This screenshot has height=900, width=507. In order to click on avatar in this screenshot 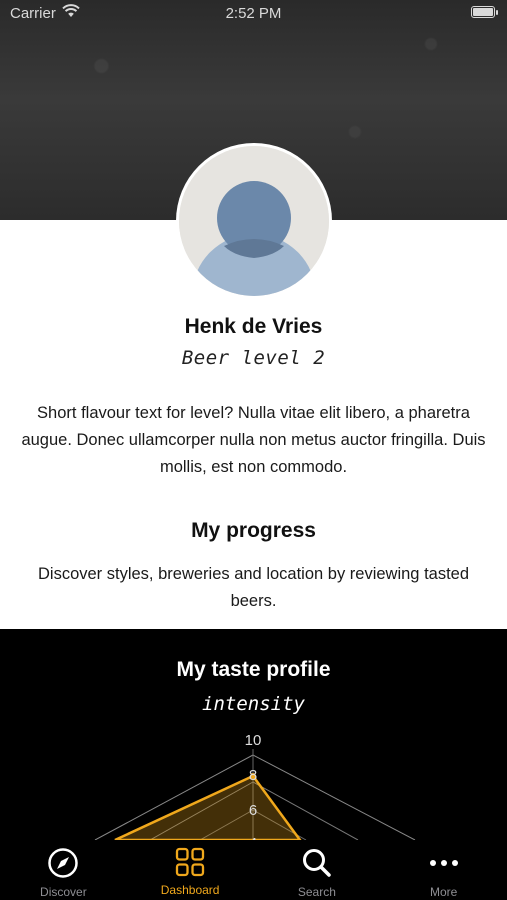, I will do `click(254, 221)`.